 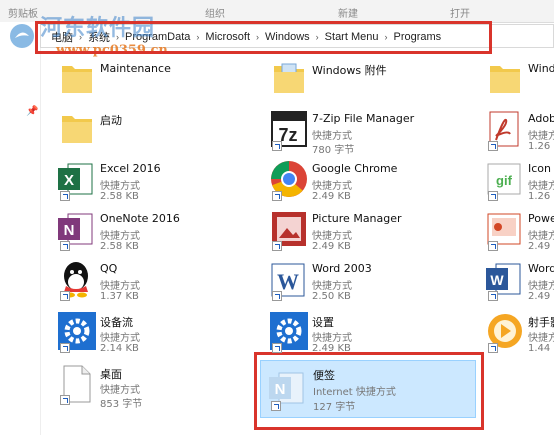 I want to click on item-name: Windows 附件, so click(x=349, y=70).